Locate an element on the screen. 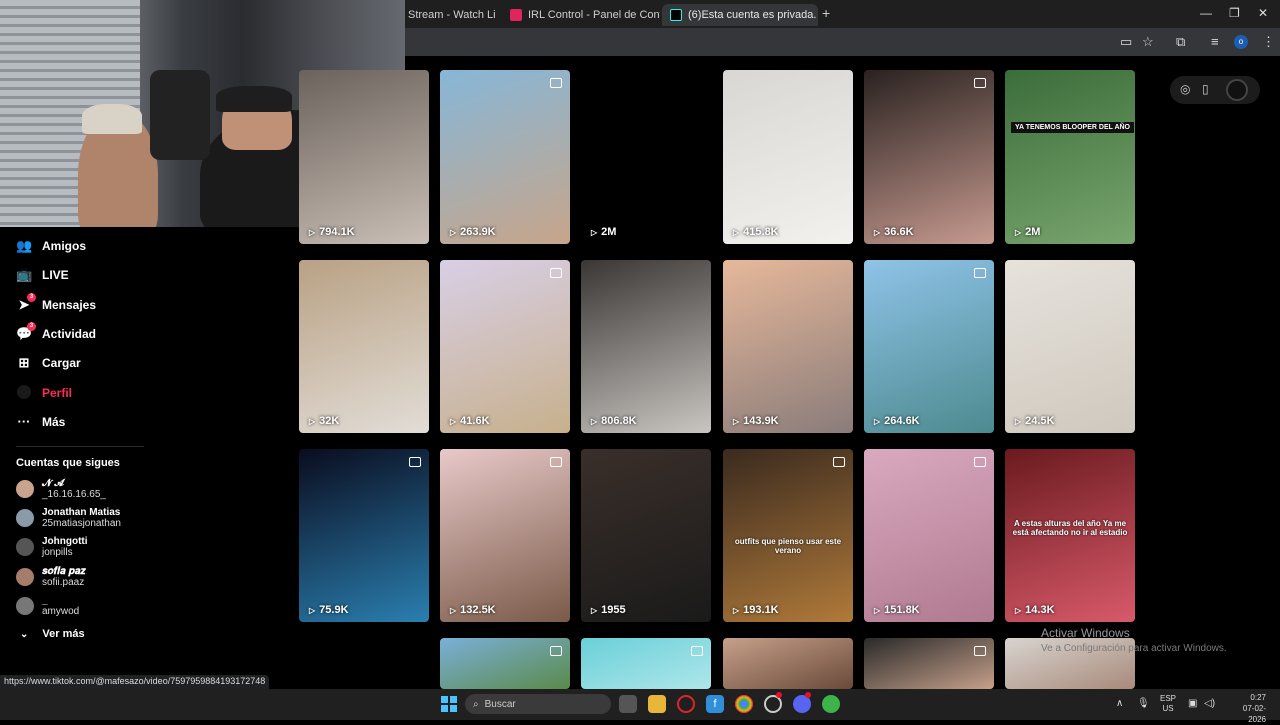 The height and width of the screenshot is (725, 1280). minimize-button: — is located at coordinates (1206, 13).